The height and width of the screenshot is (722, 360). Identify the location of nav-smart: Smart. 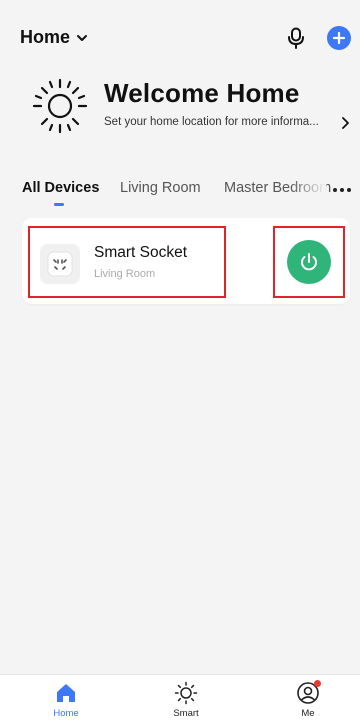
(186, 701).